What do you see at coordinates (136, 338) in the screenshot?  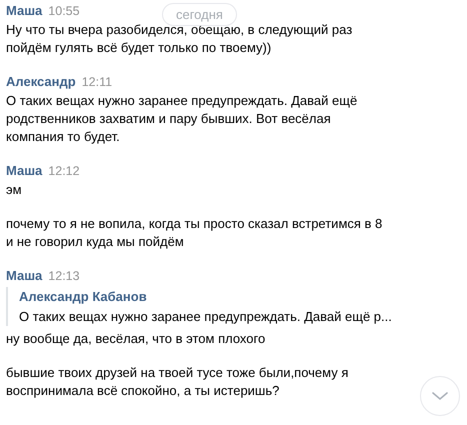 I see `message-text: ну вообще да, весёлая, что в этом плохого` at bounding box center [136, 338].